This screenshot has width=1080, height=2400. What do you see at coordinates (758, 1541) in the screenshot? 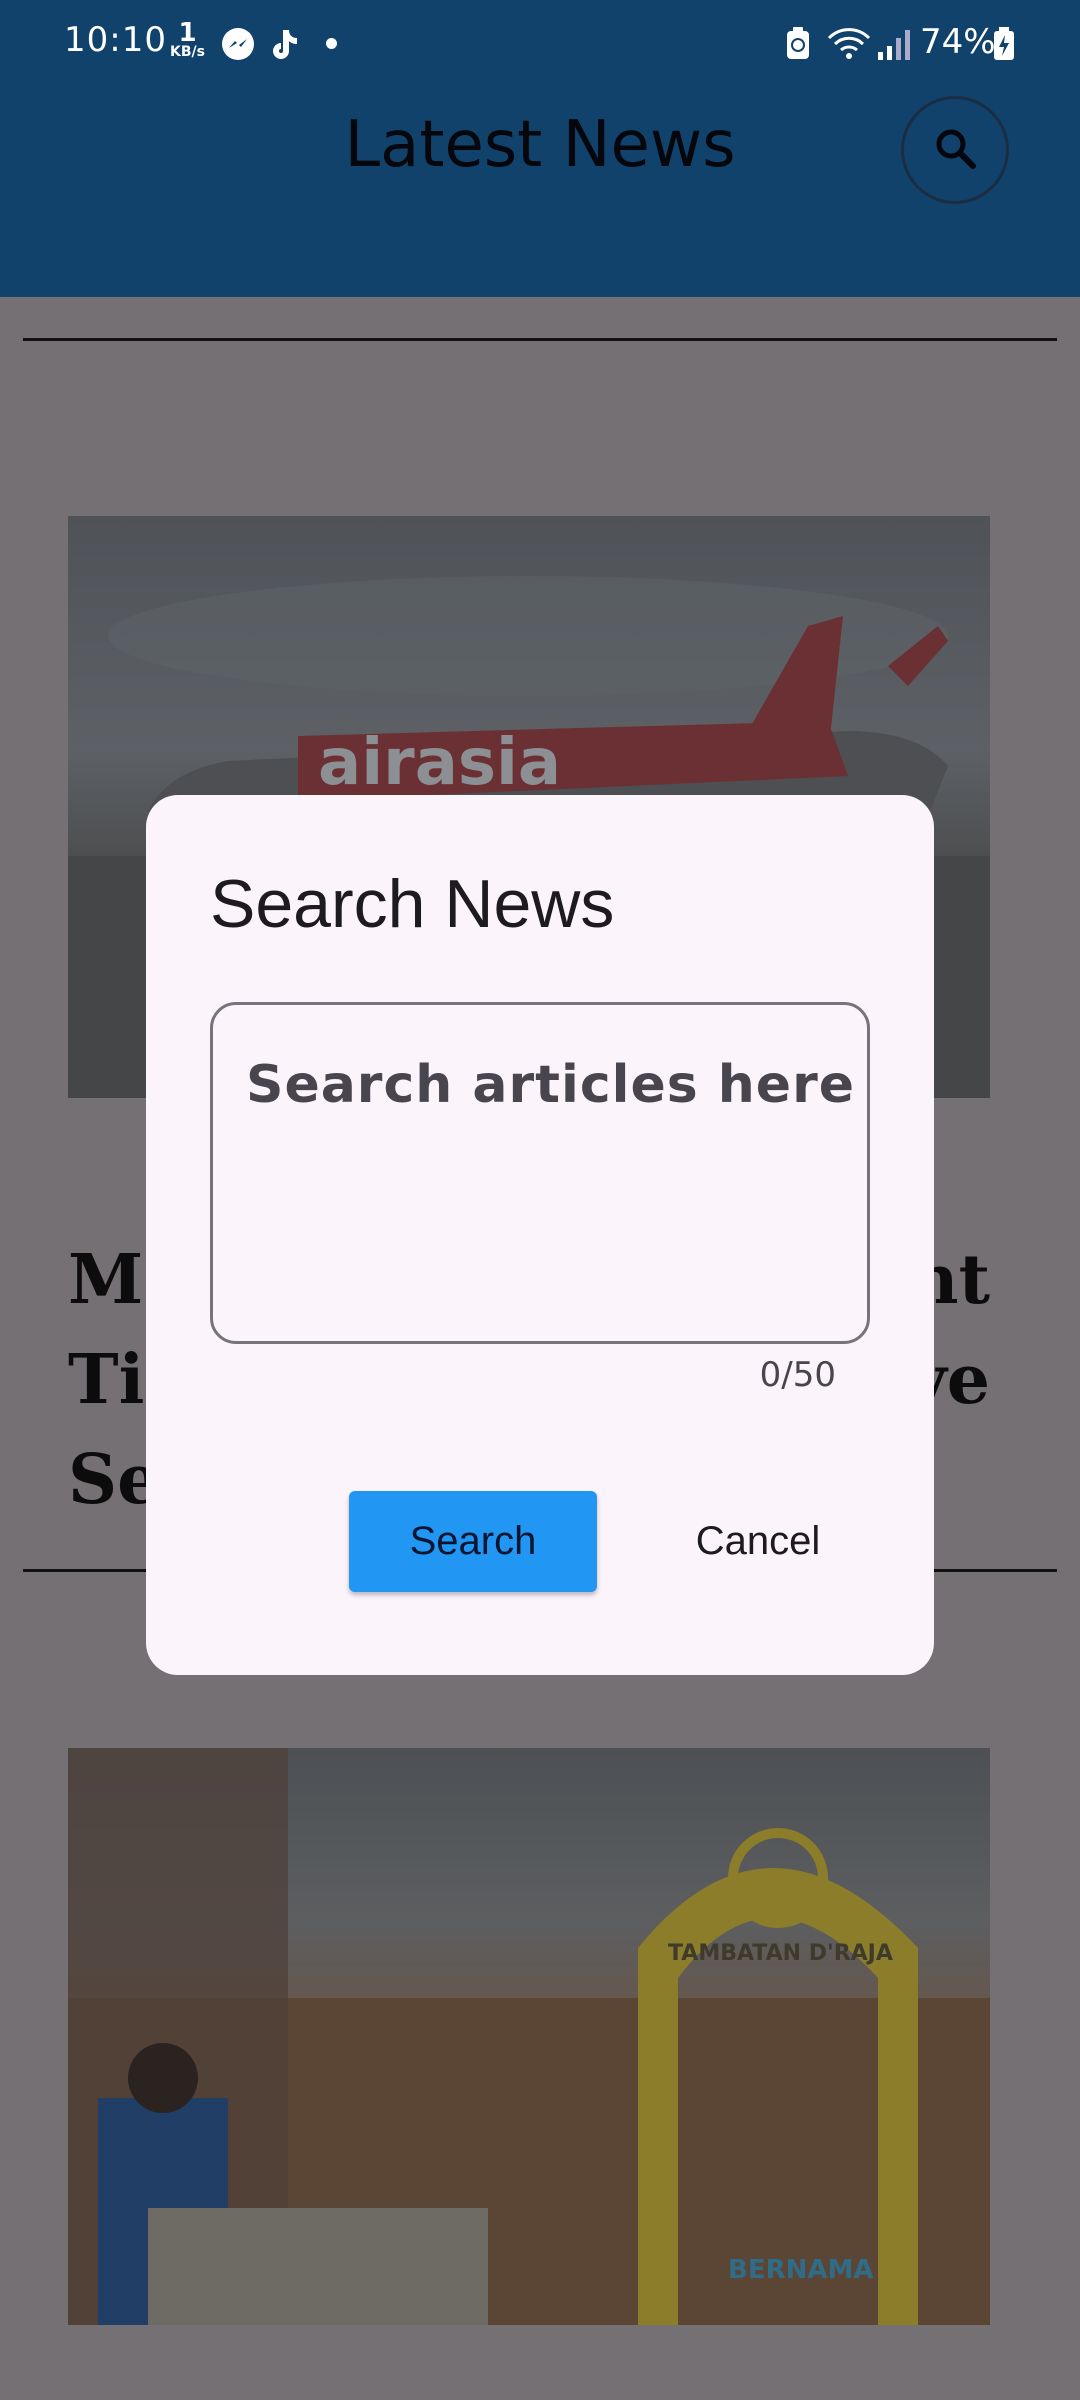
I see `cancel-button: Cancel` at bounding box center [758, 1541].